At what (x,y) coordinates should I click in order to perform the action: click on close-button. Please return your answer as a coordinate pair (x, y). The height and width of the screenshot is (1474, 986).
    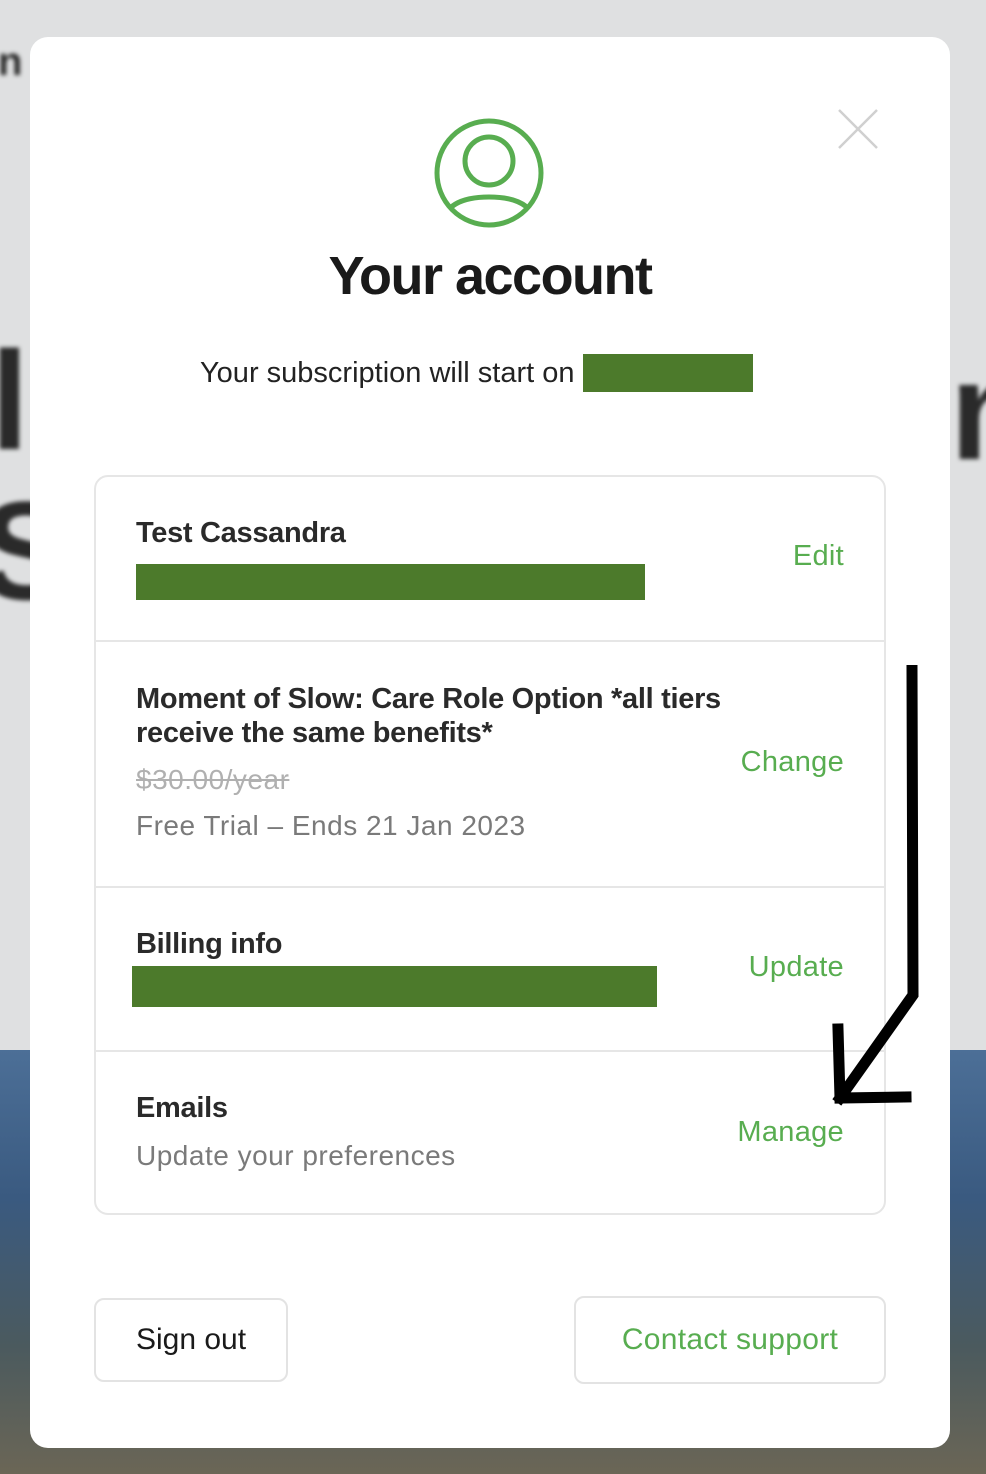
    Looking at the image, I should click on (858, 129).